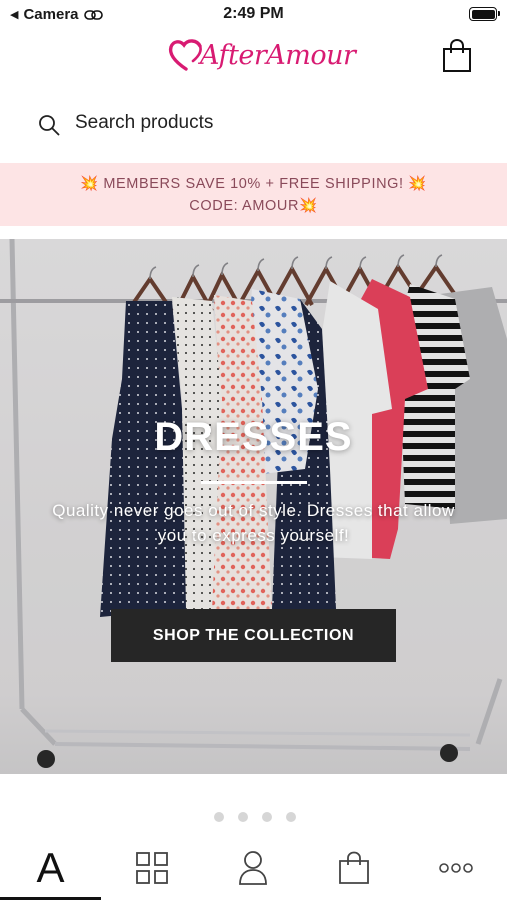 Image resolution: width=507 pixels, height=900 pixels. Describe the element at coordinates (253, 437) in the screenshot. I see `hero-title: DRESSES` at that location.